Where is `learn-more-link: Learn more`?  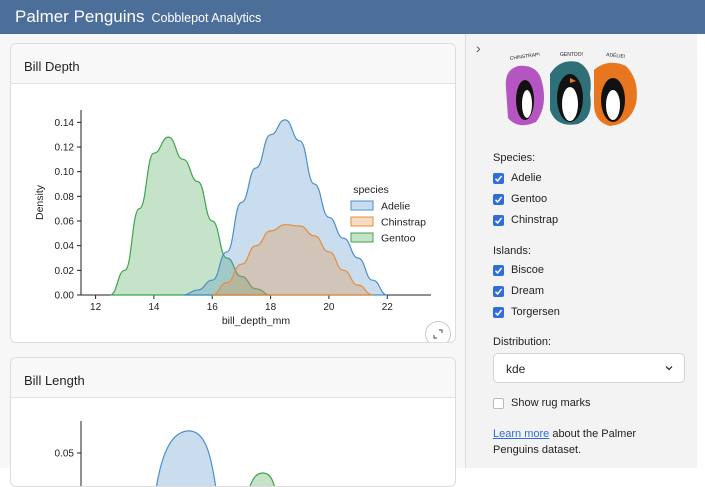 learn-more-link: Learn more is located at coordinates (521, 434).